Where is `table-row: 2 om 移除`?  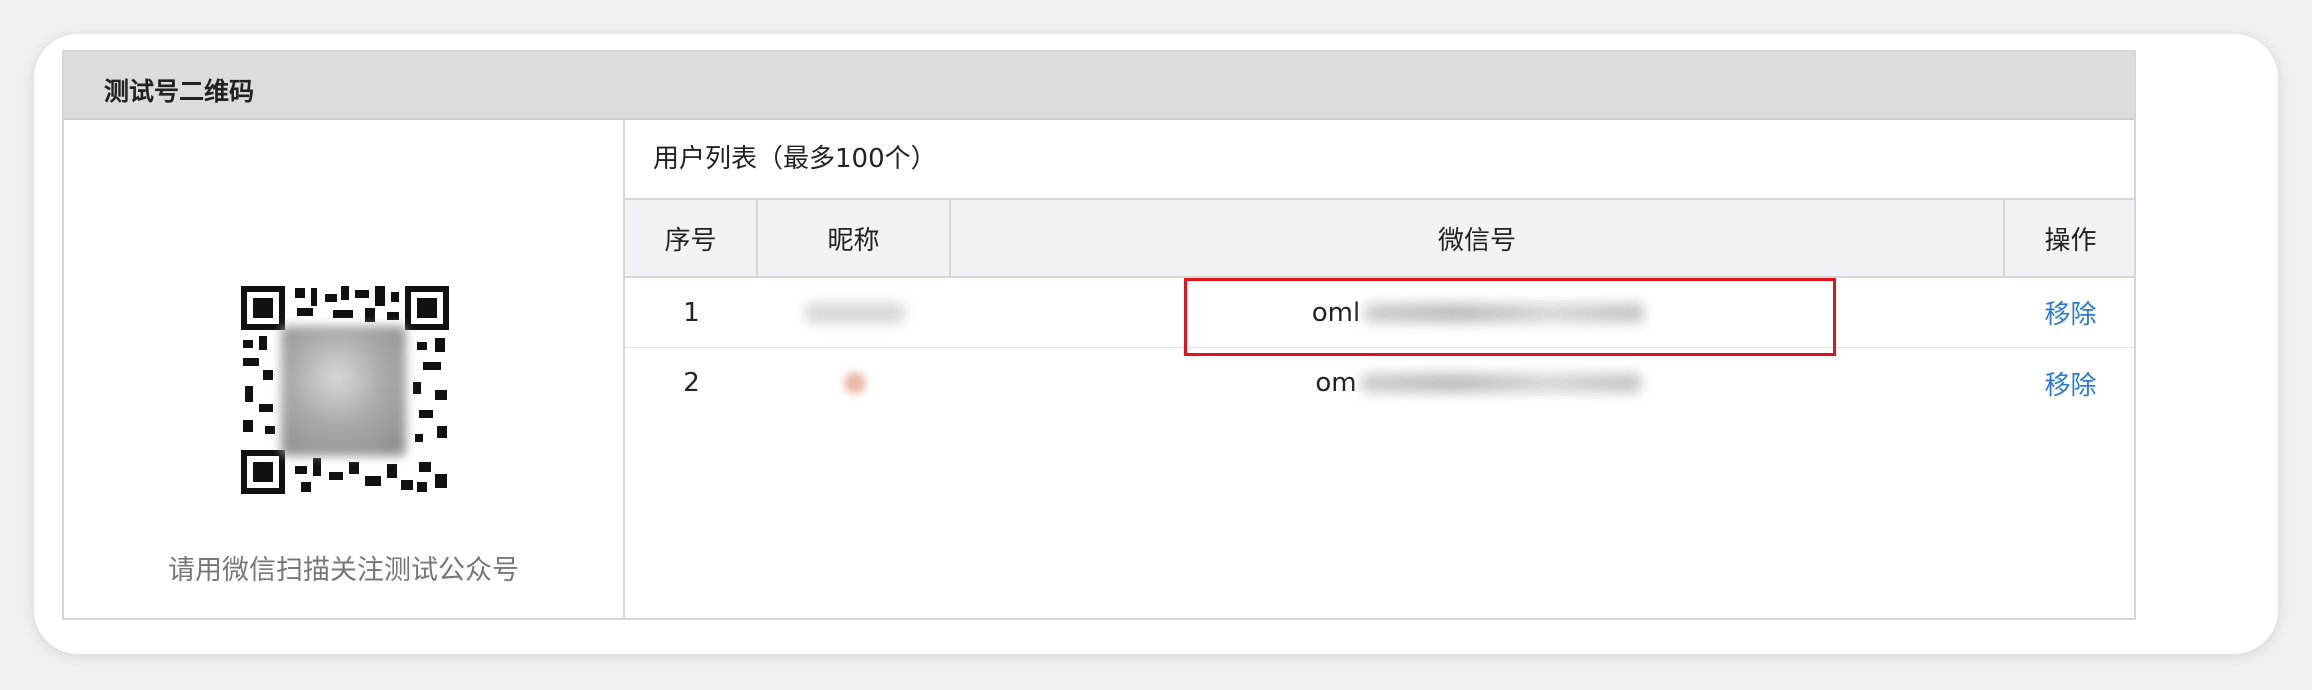 table-row: 2 om 移除 is located at coordinates (1379, 383).